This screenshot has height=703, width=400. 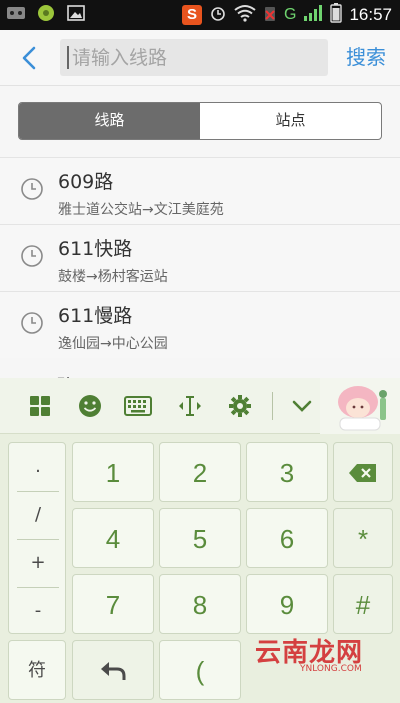 I want to click on settings-icon, so click(x=240, y=406).